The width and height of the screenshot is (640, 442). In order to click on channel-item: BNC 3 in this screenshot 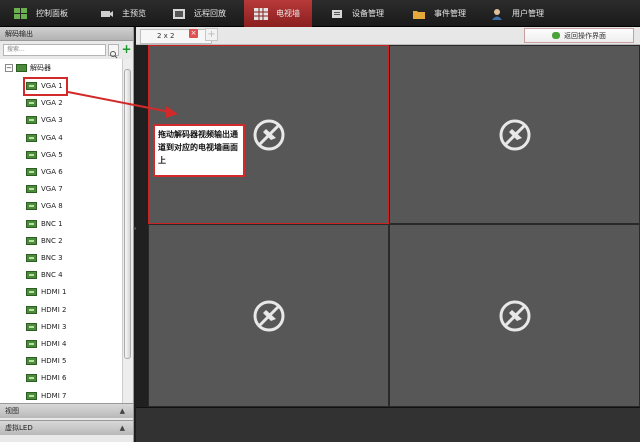, I will do `click(44, 258)`.